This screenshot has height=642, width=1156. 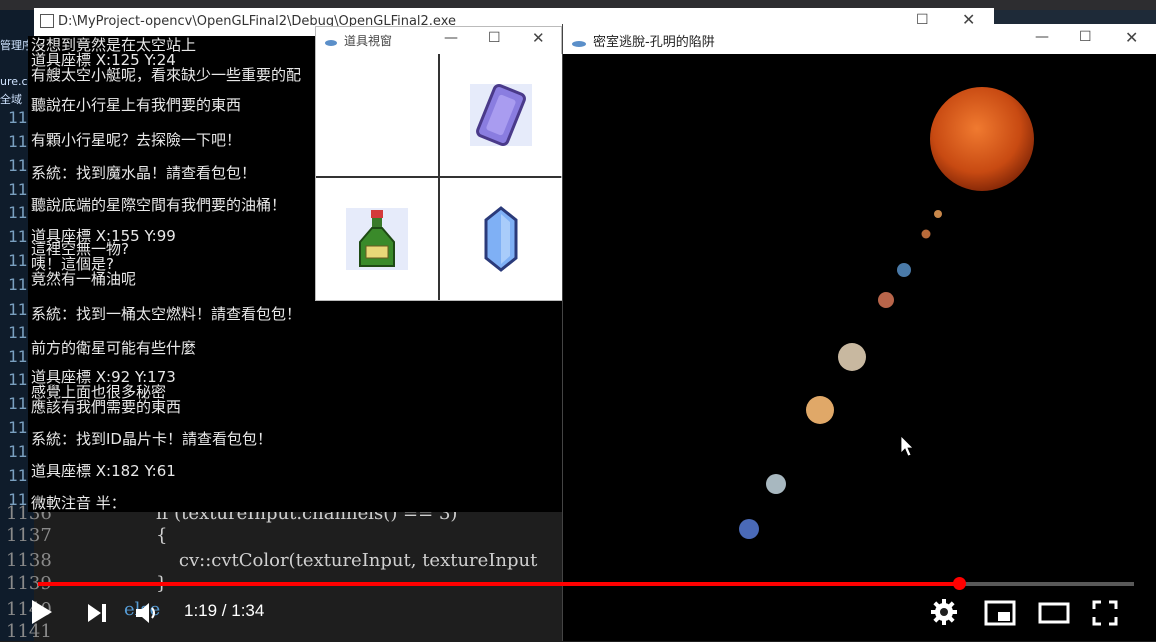 What do you see at coordinates (886, 300) in the screenshot?
I see `mars-planet` at bounding box center [886, 300].